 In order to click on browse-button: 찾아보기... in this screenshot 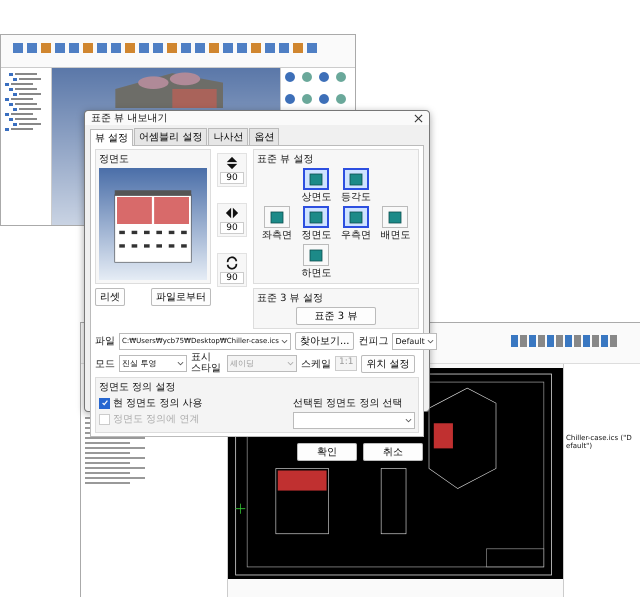, I will do `click(324, 341)`.